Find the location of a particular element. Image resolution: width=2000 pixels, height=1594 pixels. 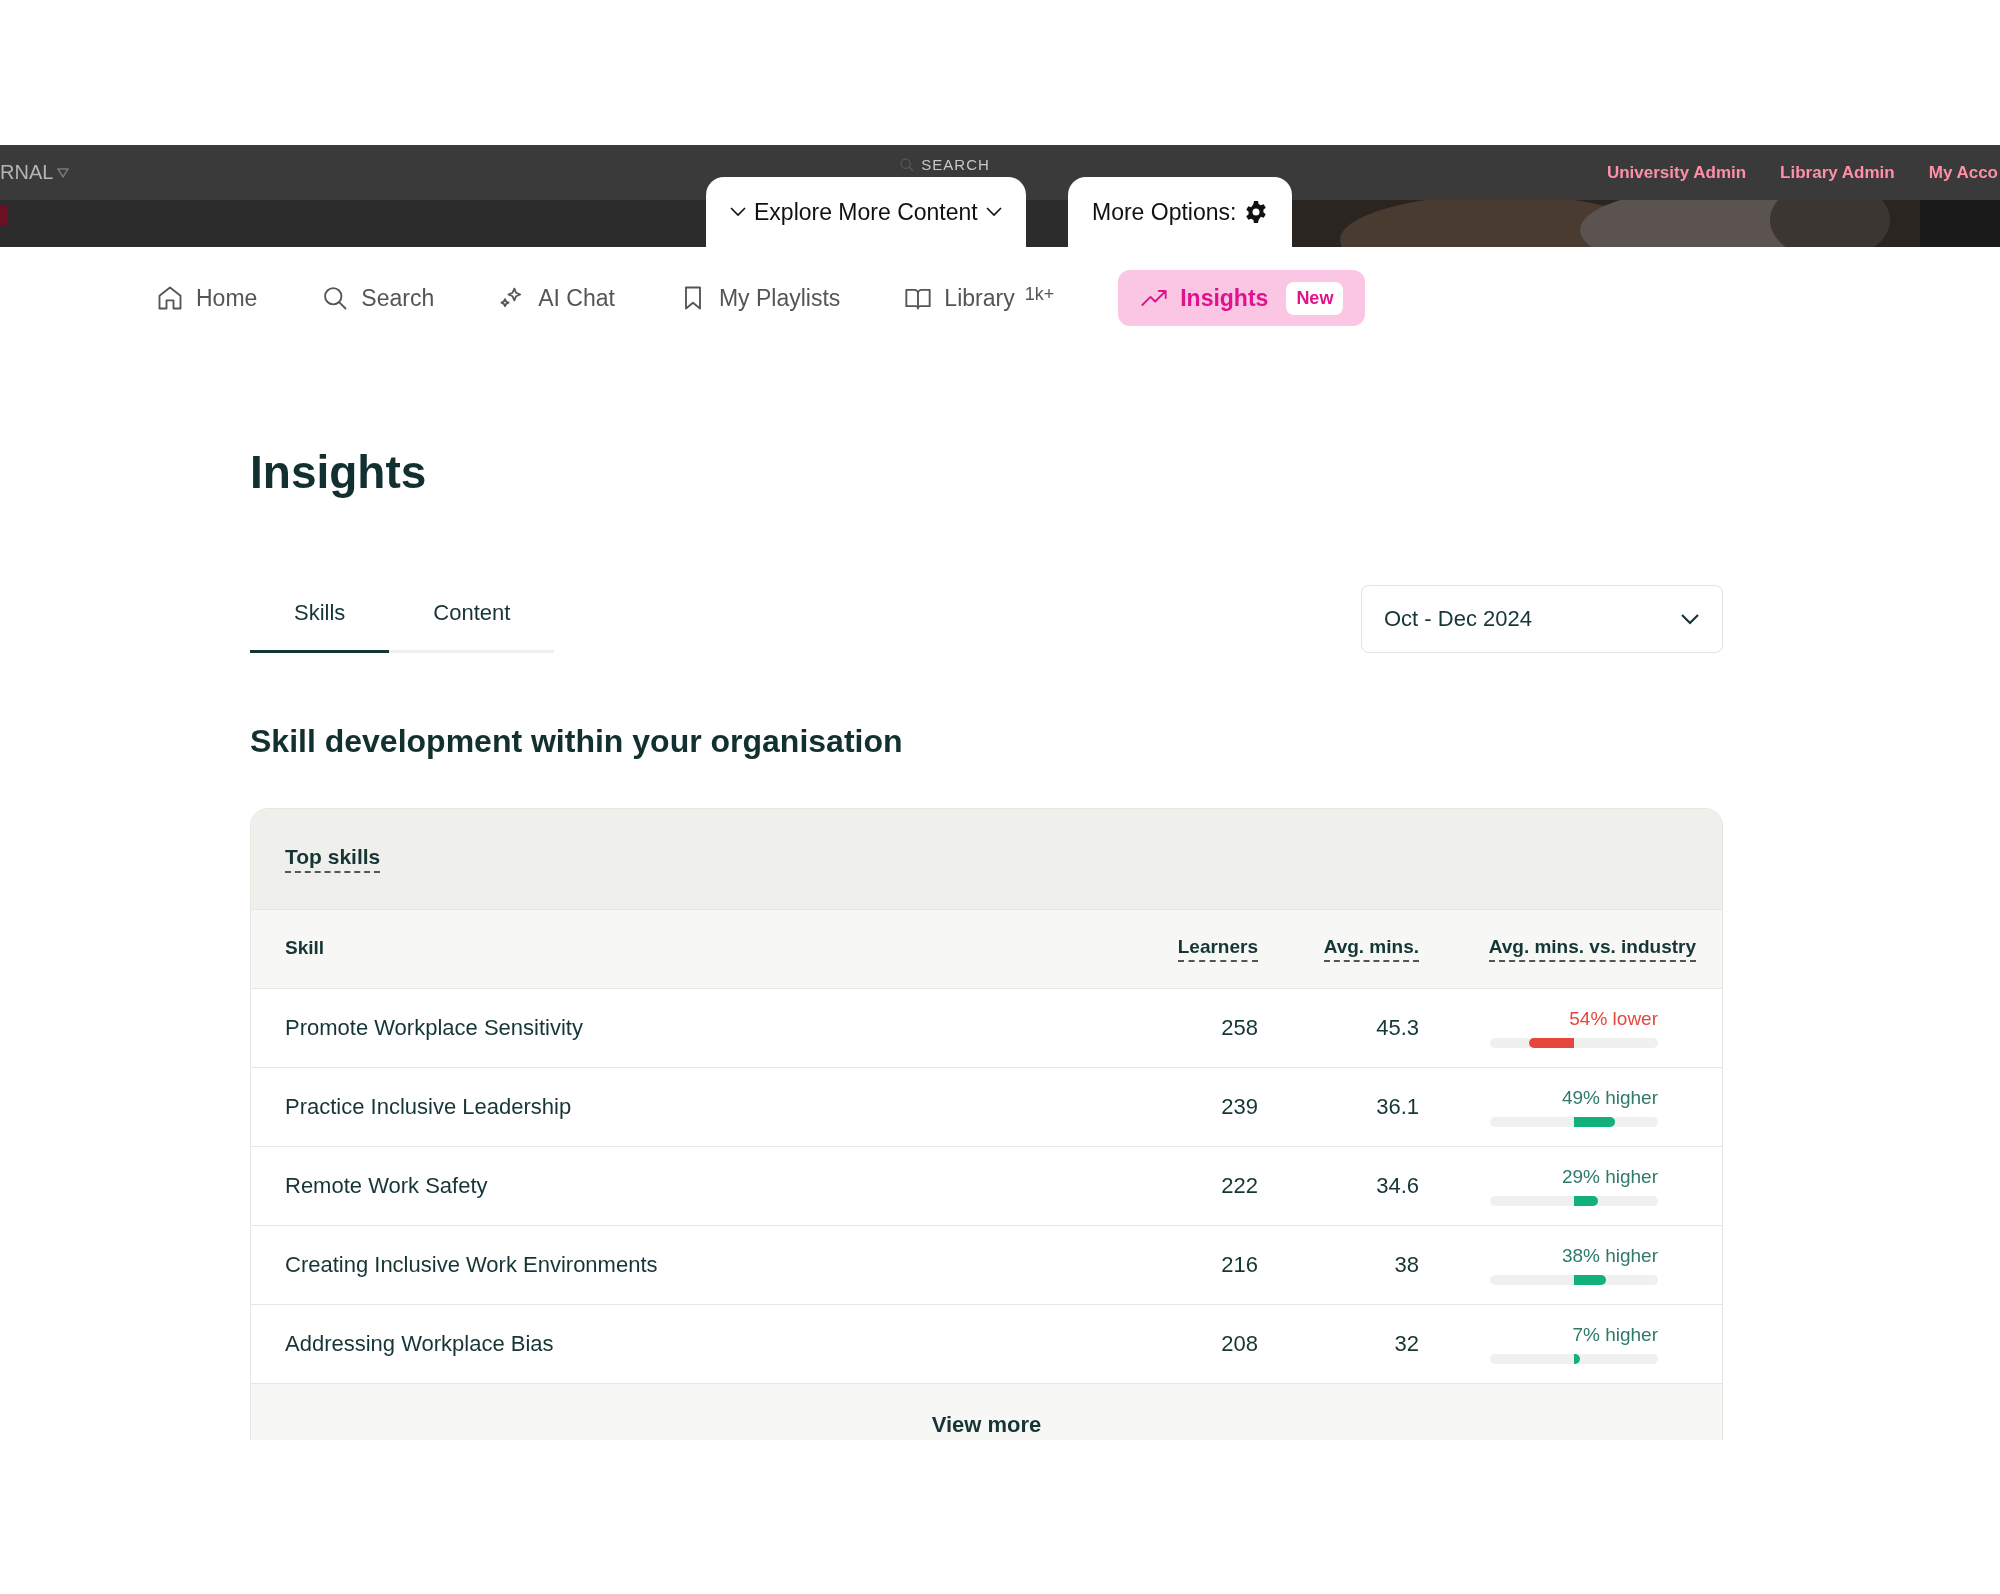

learners-cell: 208 is located at coordinates (1239, 1344).